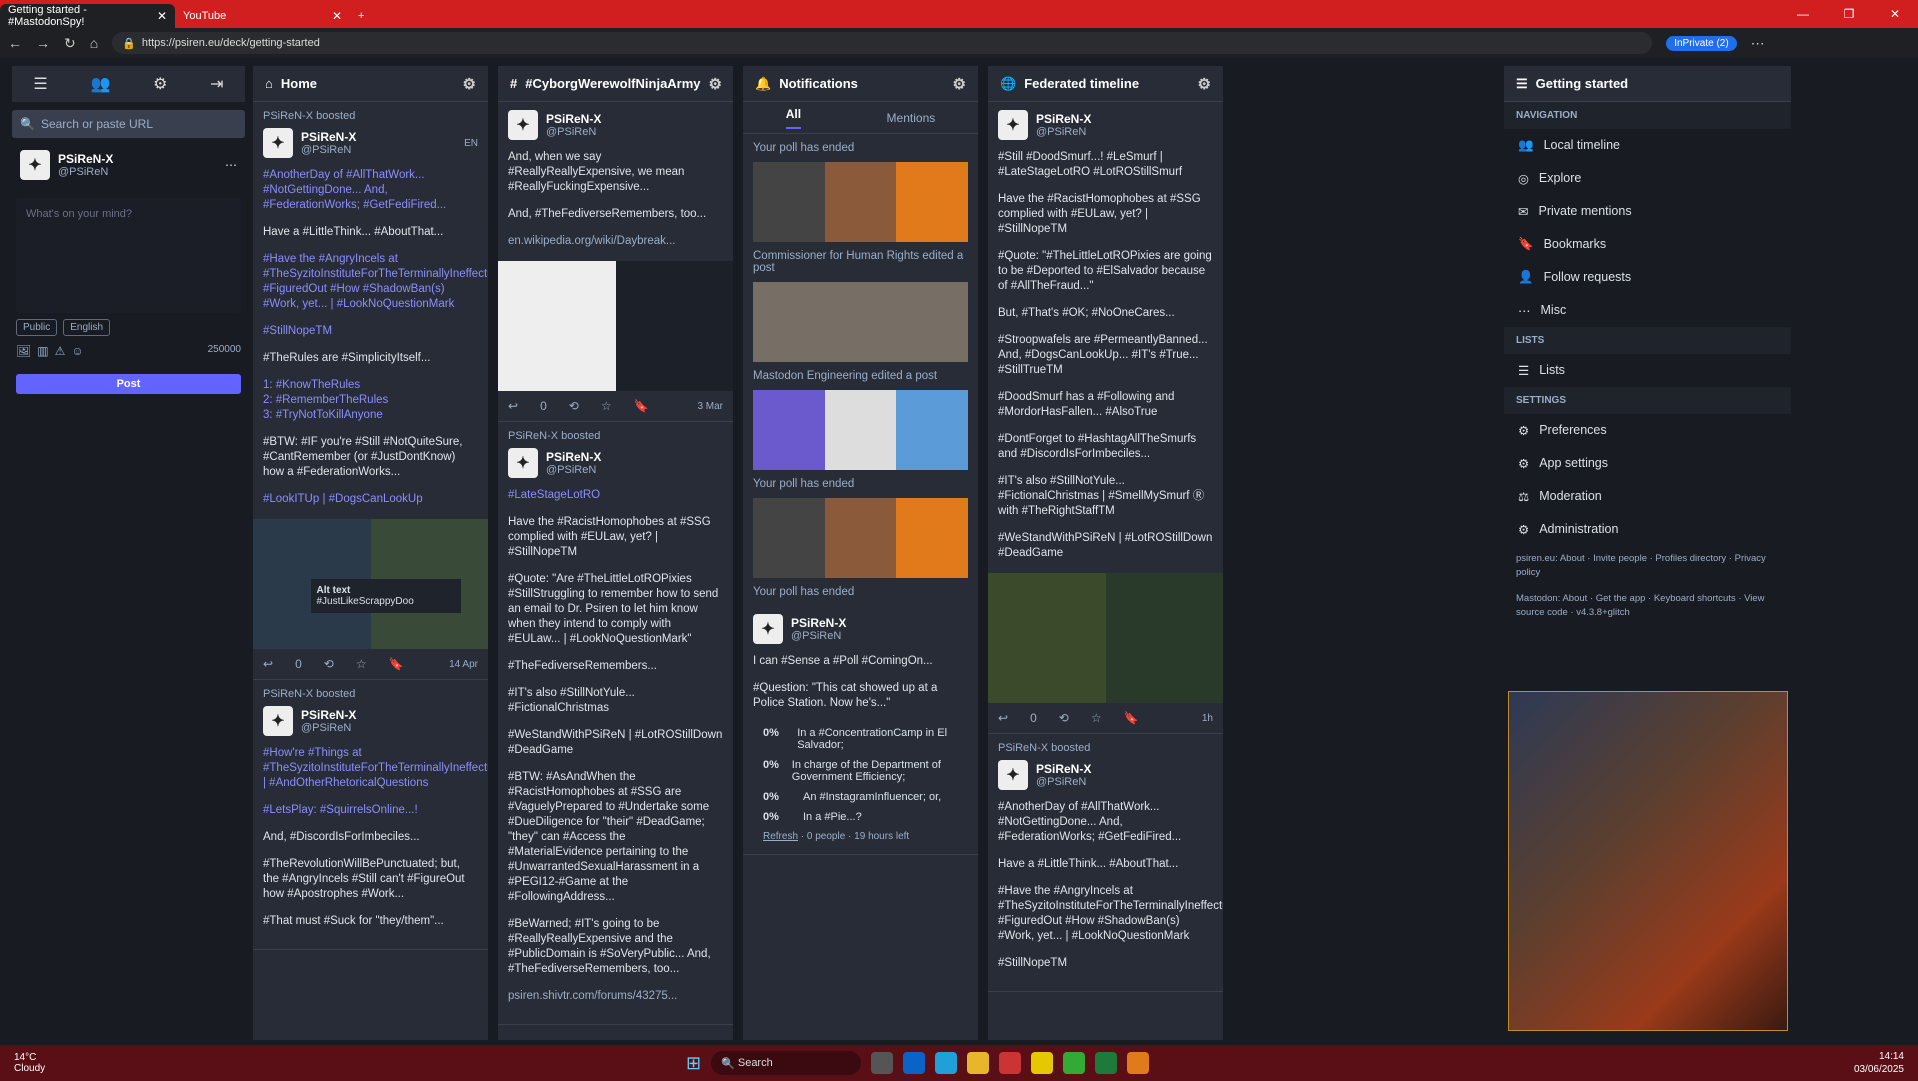 The width and height of the screenshot is (1918, 1081). What do you see at coordinates (1891, 1056) in the screenshot?
I see `time: 14:14` at bounding box center [1891, 1056].